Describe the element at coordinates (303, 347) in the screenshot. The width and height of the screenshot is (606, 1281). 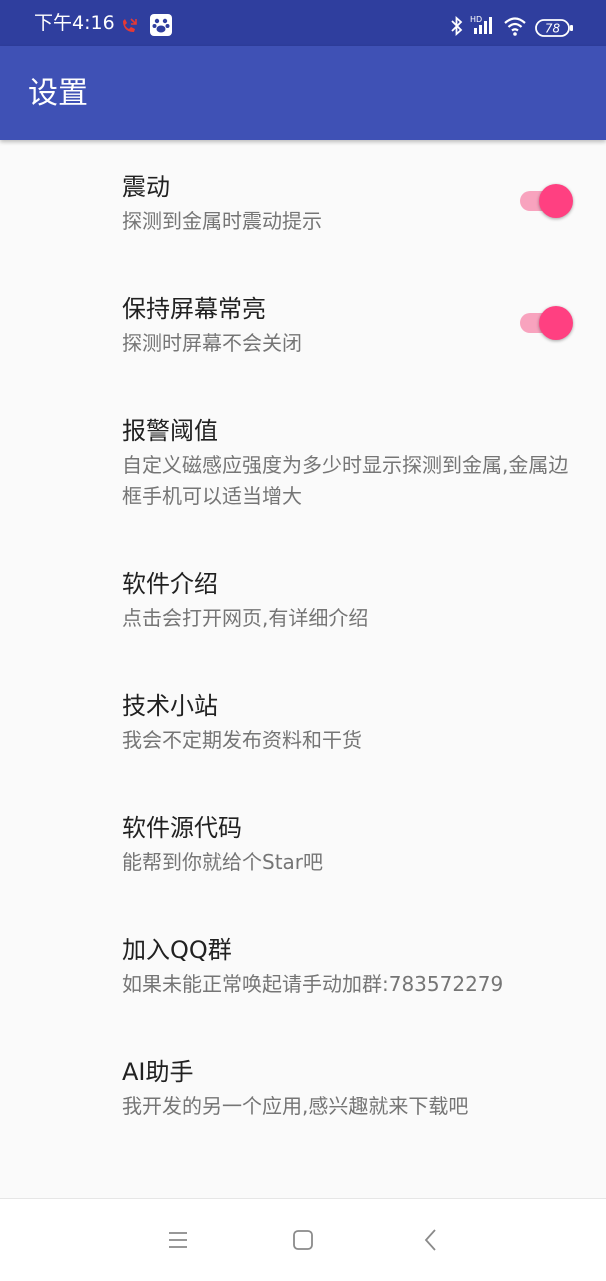
I see `setting-keep-screen-on: 保持屏幕常亮 探测时屏幕不会关闭` at that location.